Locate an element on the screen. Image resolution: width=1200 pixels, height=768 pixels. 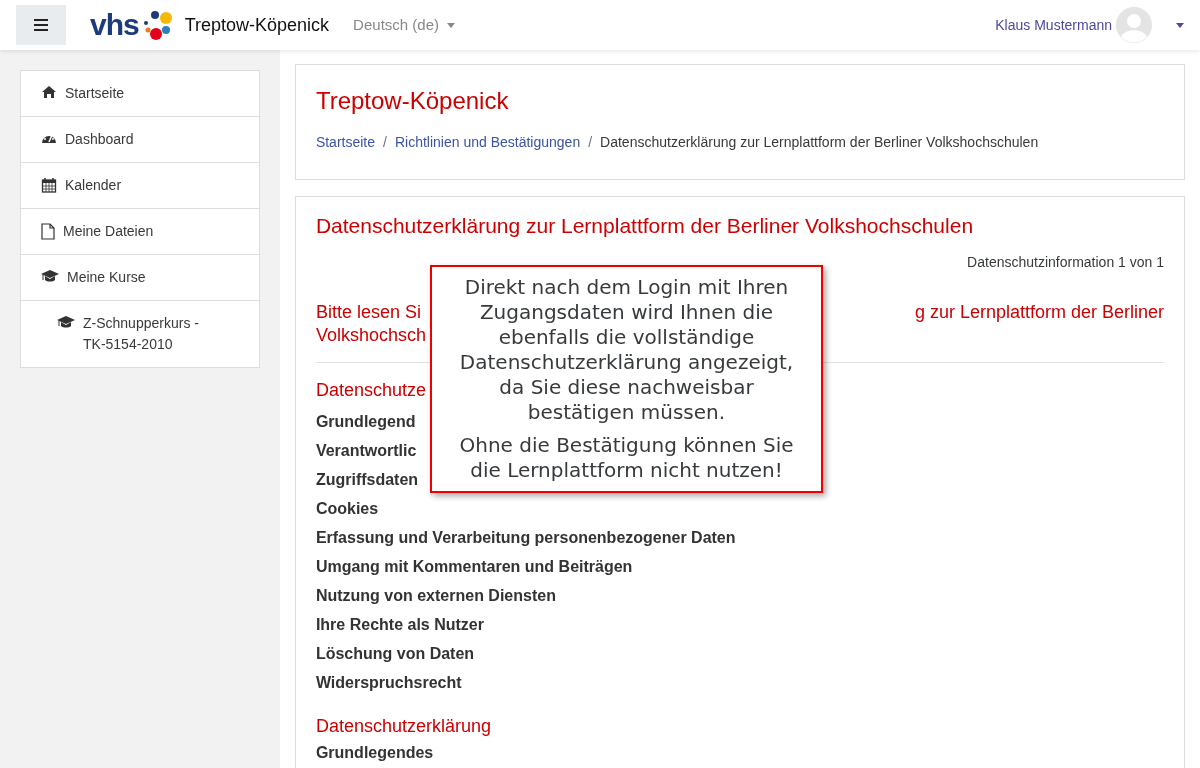
breadcrumb-link: Richtlinien und Bestätigungen is located at coordinates (487, 142).